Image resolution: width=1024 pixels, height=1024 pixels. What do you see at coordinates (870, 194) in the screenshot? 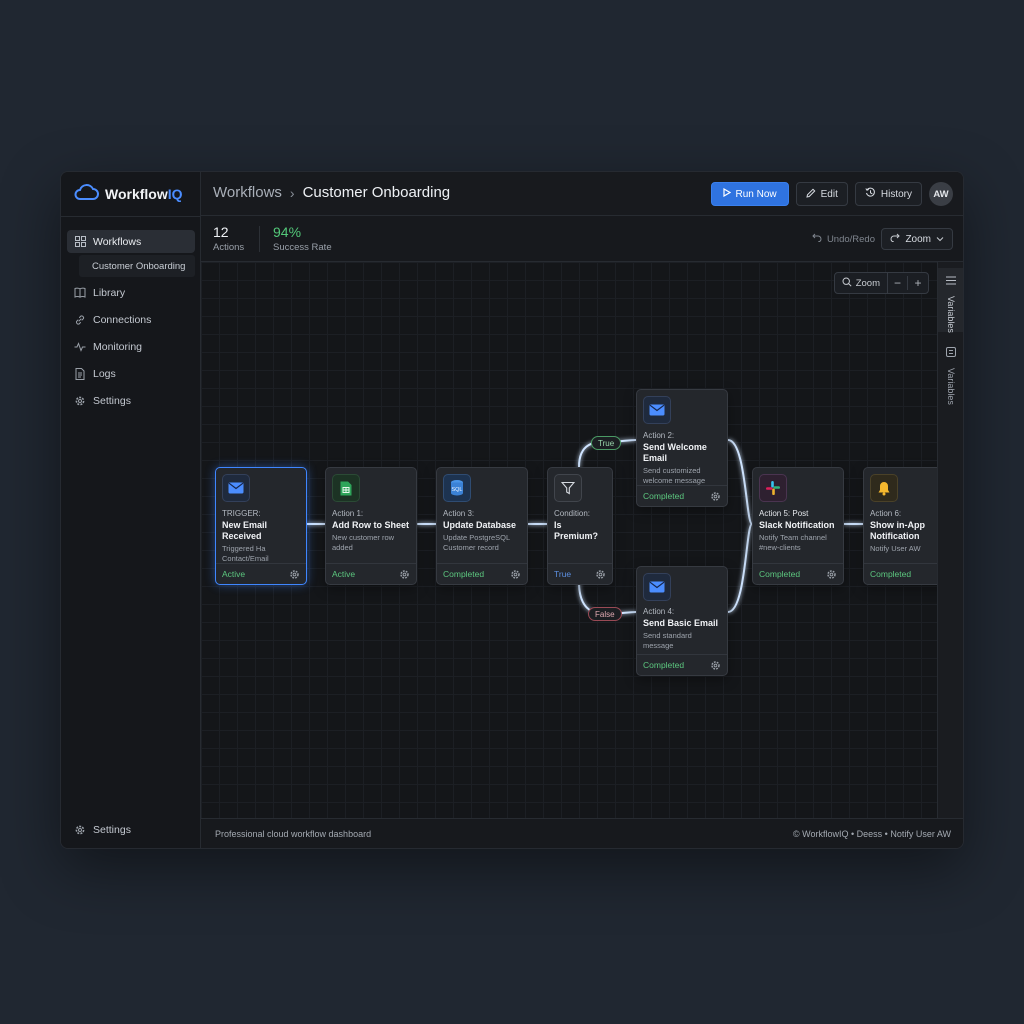
I see `history-icon` at bounding box center [870, 194].